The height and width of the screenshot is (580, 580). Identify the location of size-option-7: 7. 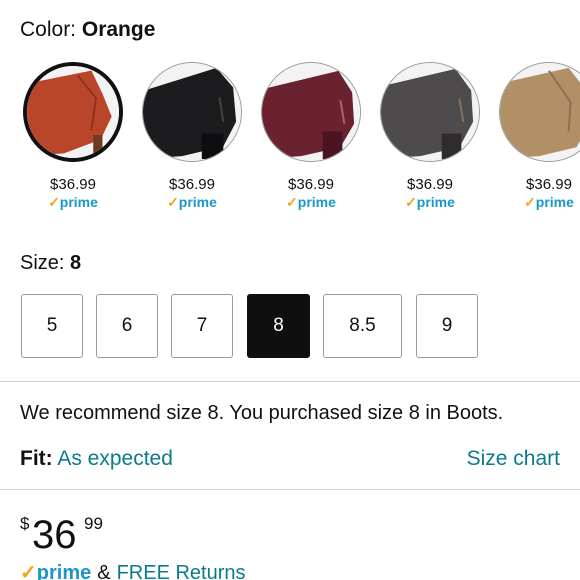
(202, 326).